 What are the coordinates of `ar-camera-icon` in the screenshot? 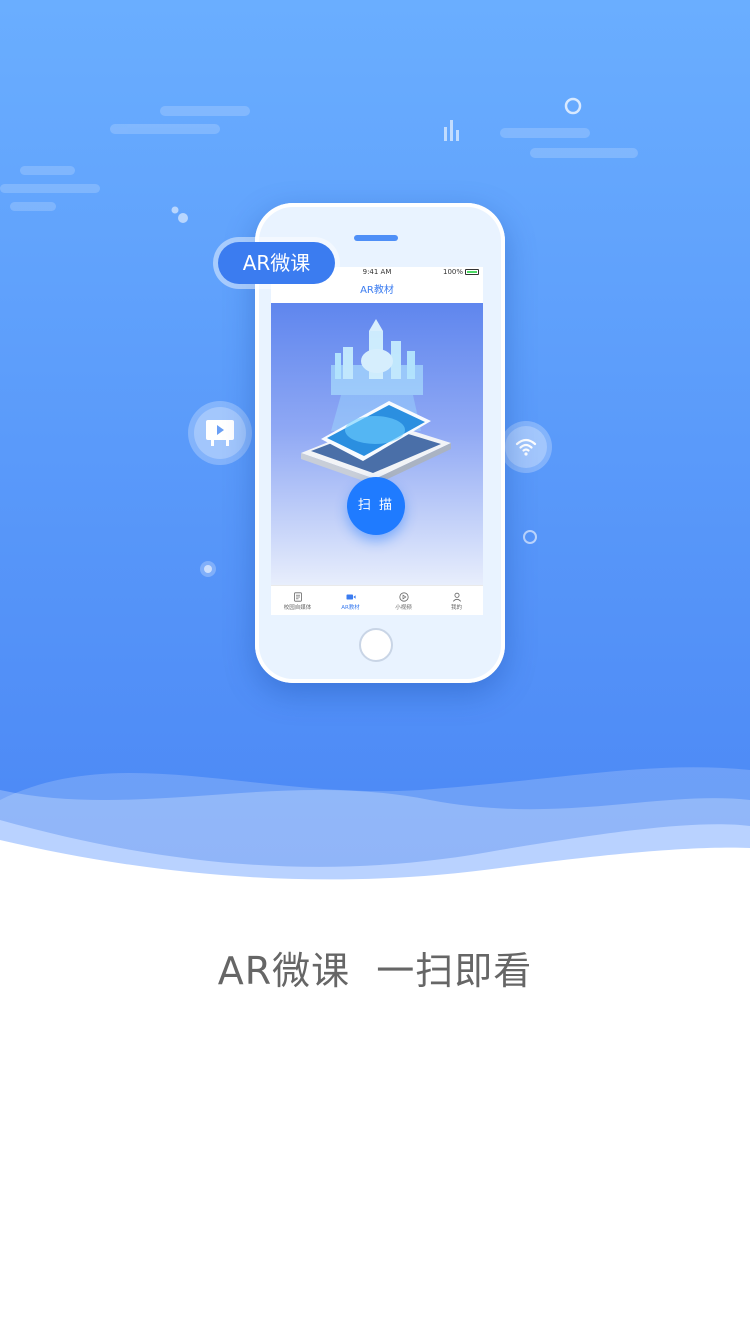 It's located at (351, 596).